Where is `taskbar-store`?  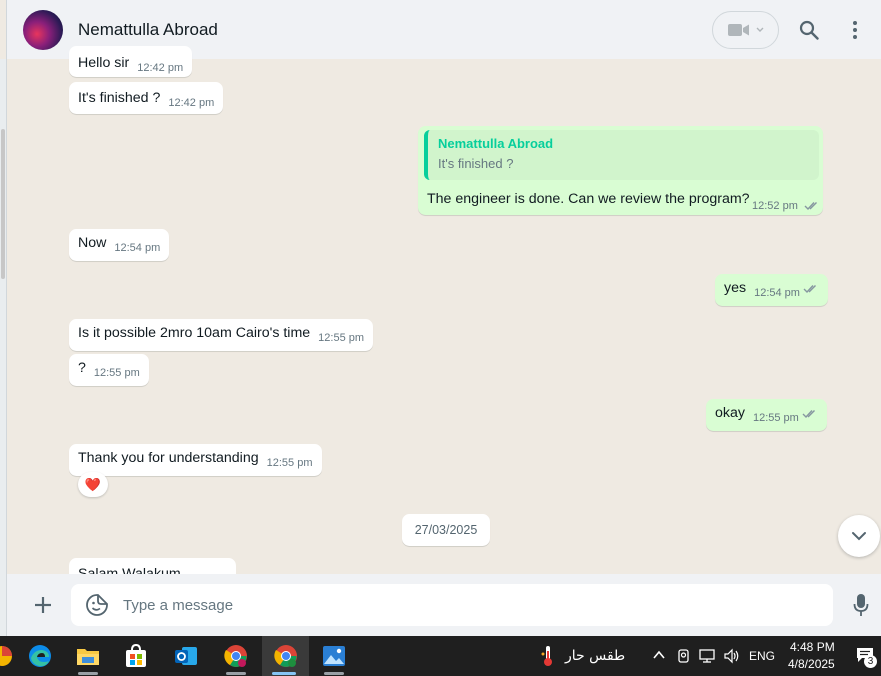 taskbar-store is located at coordinates (136, 656).